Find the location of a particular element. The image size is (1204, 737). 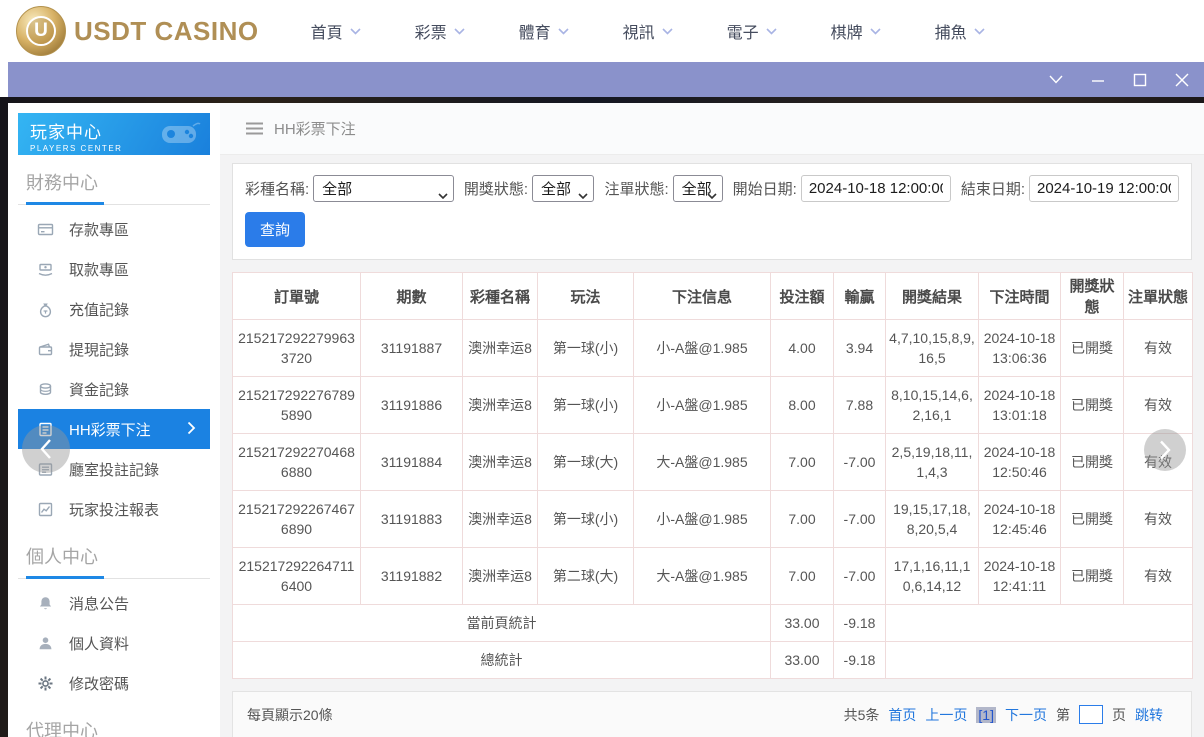

summary-row-total: 總統計 33.00 -9.18 is located at coordinates (712, 660).